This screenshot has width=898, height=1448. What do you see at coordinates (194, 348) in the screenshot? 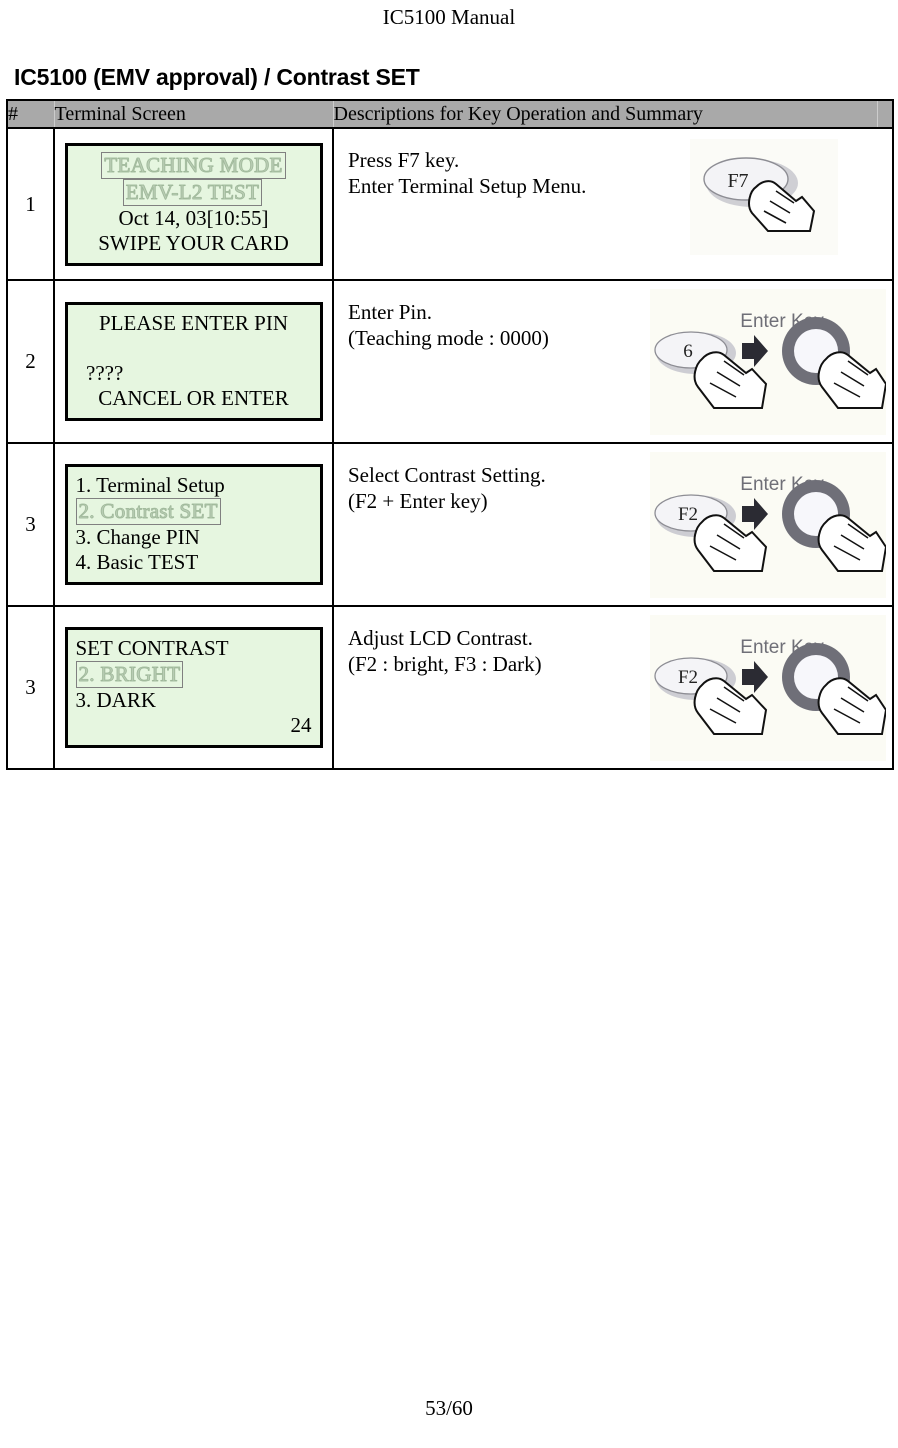
I see `lcd-line-blank` at bounding box center [194, 348].